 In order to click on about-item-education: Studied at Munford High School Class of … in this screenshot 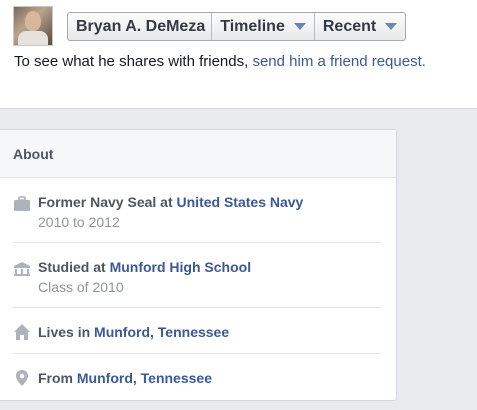, I will do `click(198, 278)`.